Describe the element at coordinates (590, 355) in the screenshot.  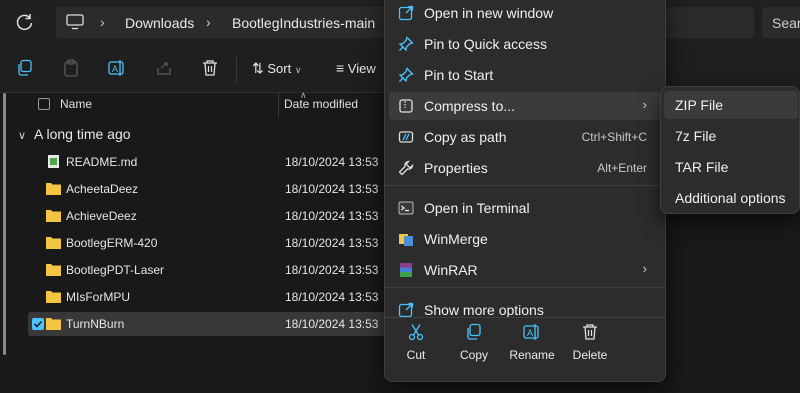
I see `delete-label: Delete` at that location.